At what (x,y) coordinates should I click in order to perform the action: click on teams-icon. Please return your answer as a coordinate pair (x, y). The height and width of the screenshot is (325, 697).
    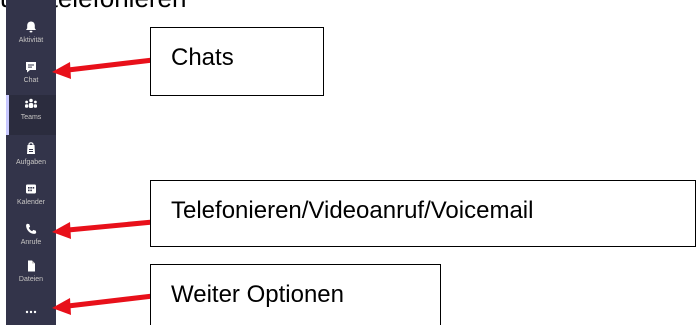
    Looking at the image, I should click on (31, 103).